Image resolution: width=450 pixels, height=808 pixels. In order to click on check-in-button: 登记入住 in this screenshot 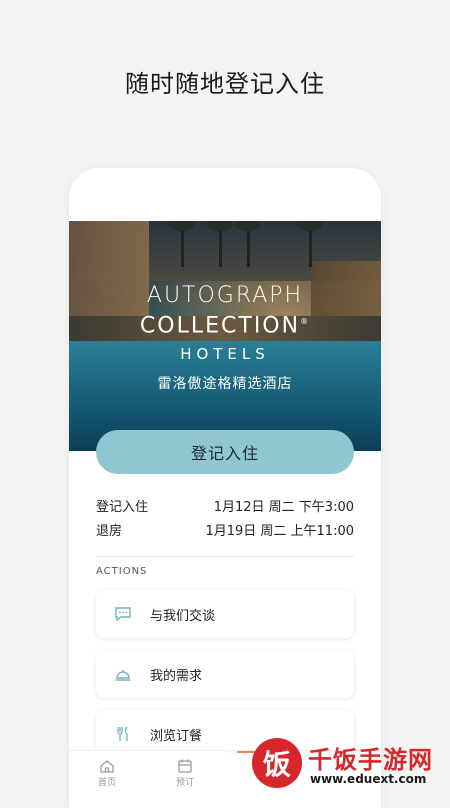, I will do `click(225, 452)`.